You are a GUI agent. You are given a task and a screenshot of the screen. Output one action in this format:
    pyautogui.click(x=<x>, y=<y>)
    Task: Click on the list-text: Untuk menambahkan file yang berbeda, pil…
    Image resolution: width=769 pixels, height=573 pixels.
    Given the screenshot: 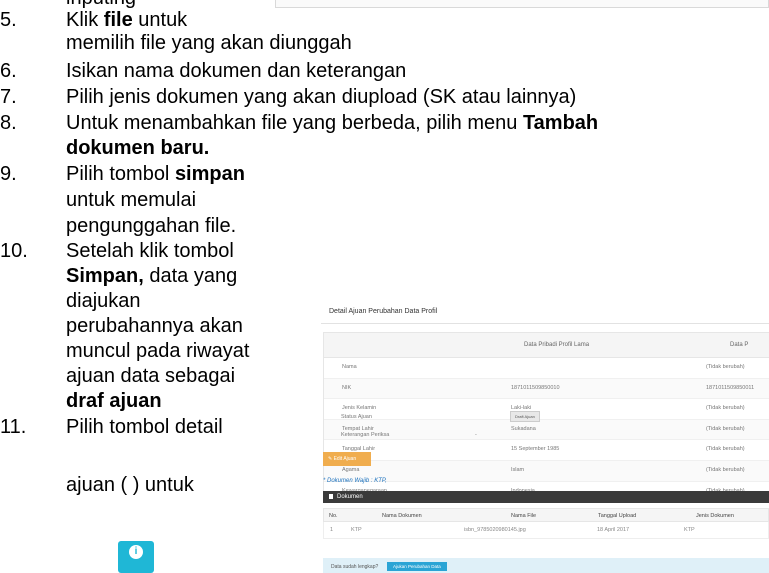 What is the action you would take?
    pyautogui.click(x=332, y=123)
    